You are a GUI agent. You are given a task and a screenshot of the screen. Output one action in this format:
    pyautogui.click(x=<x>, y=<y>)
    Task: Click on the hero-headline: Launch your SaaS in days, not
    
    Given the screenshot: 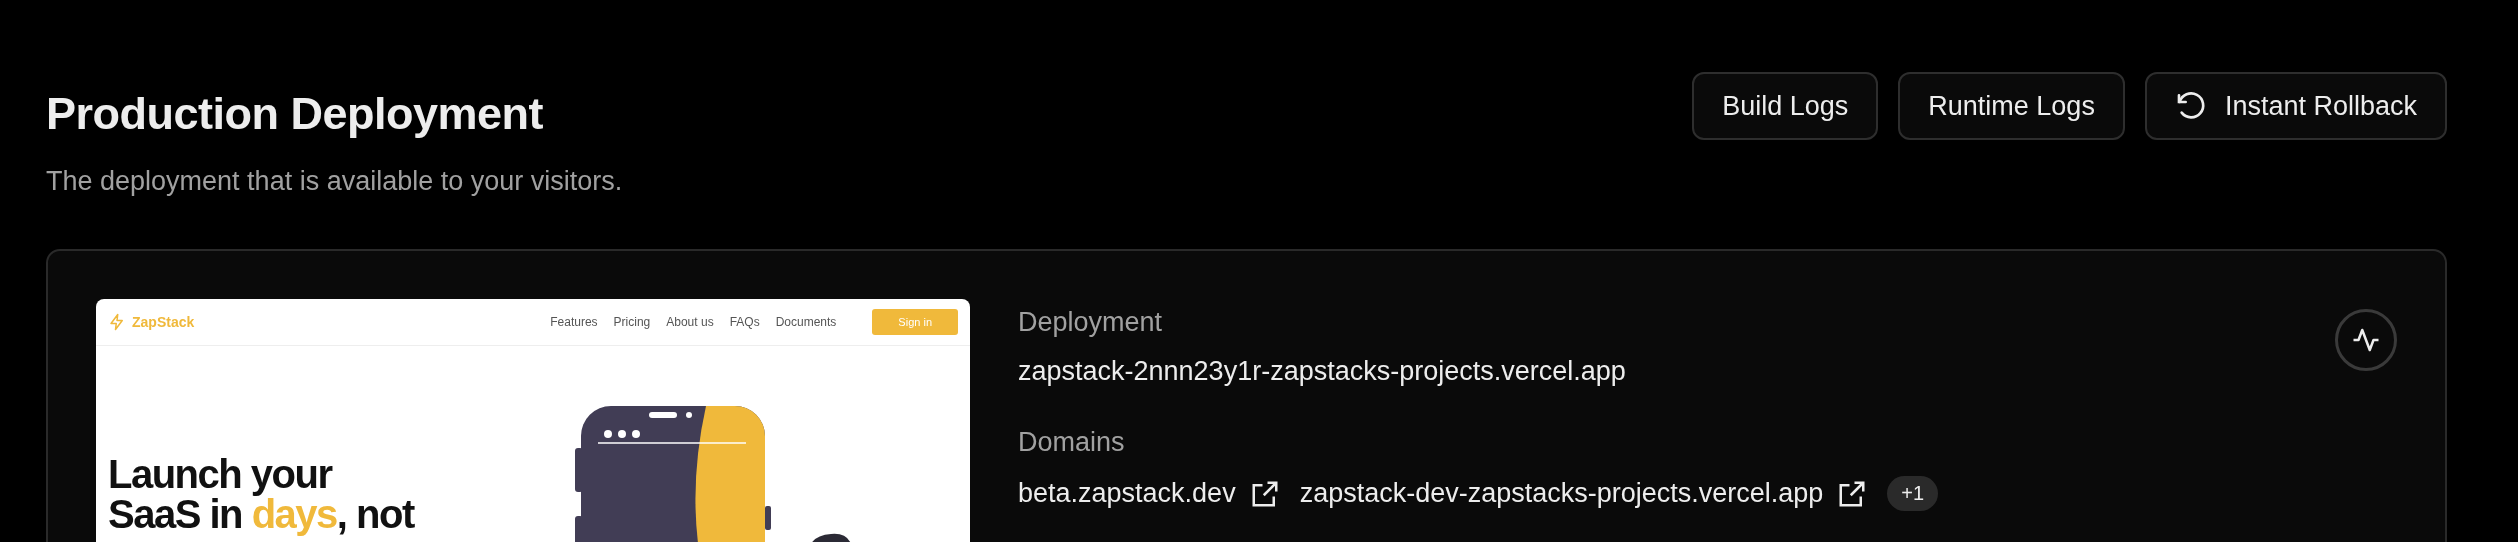 What is the action you would take?
    pyautogui.click(x=262, y=496)
    